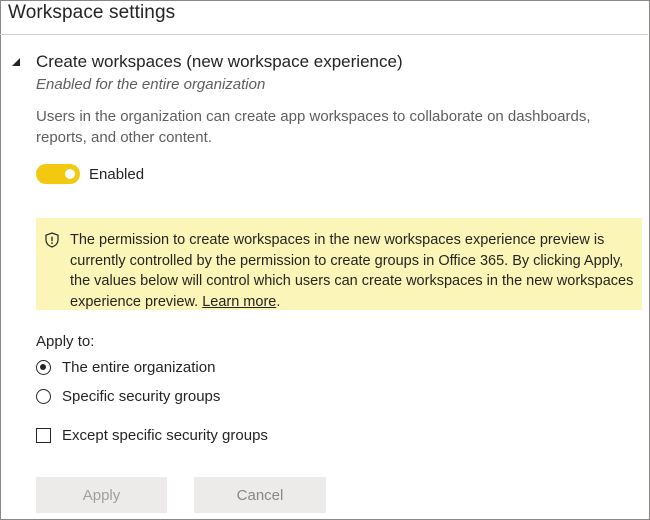  I want to click on except-groups-checkbox, so click(43, 435).